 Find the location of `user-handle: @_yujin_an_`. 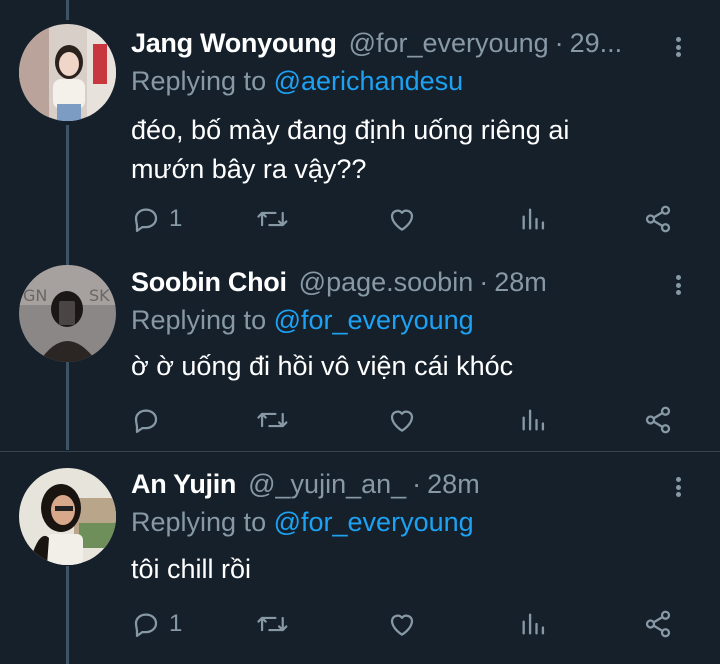

user-handle: @_yujin_an_ is located at coordinates (327, 484).